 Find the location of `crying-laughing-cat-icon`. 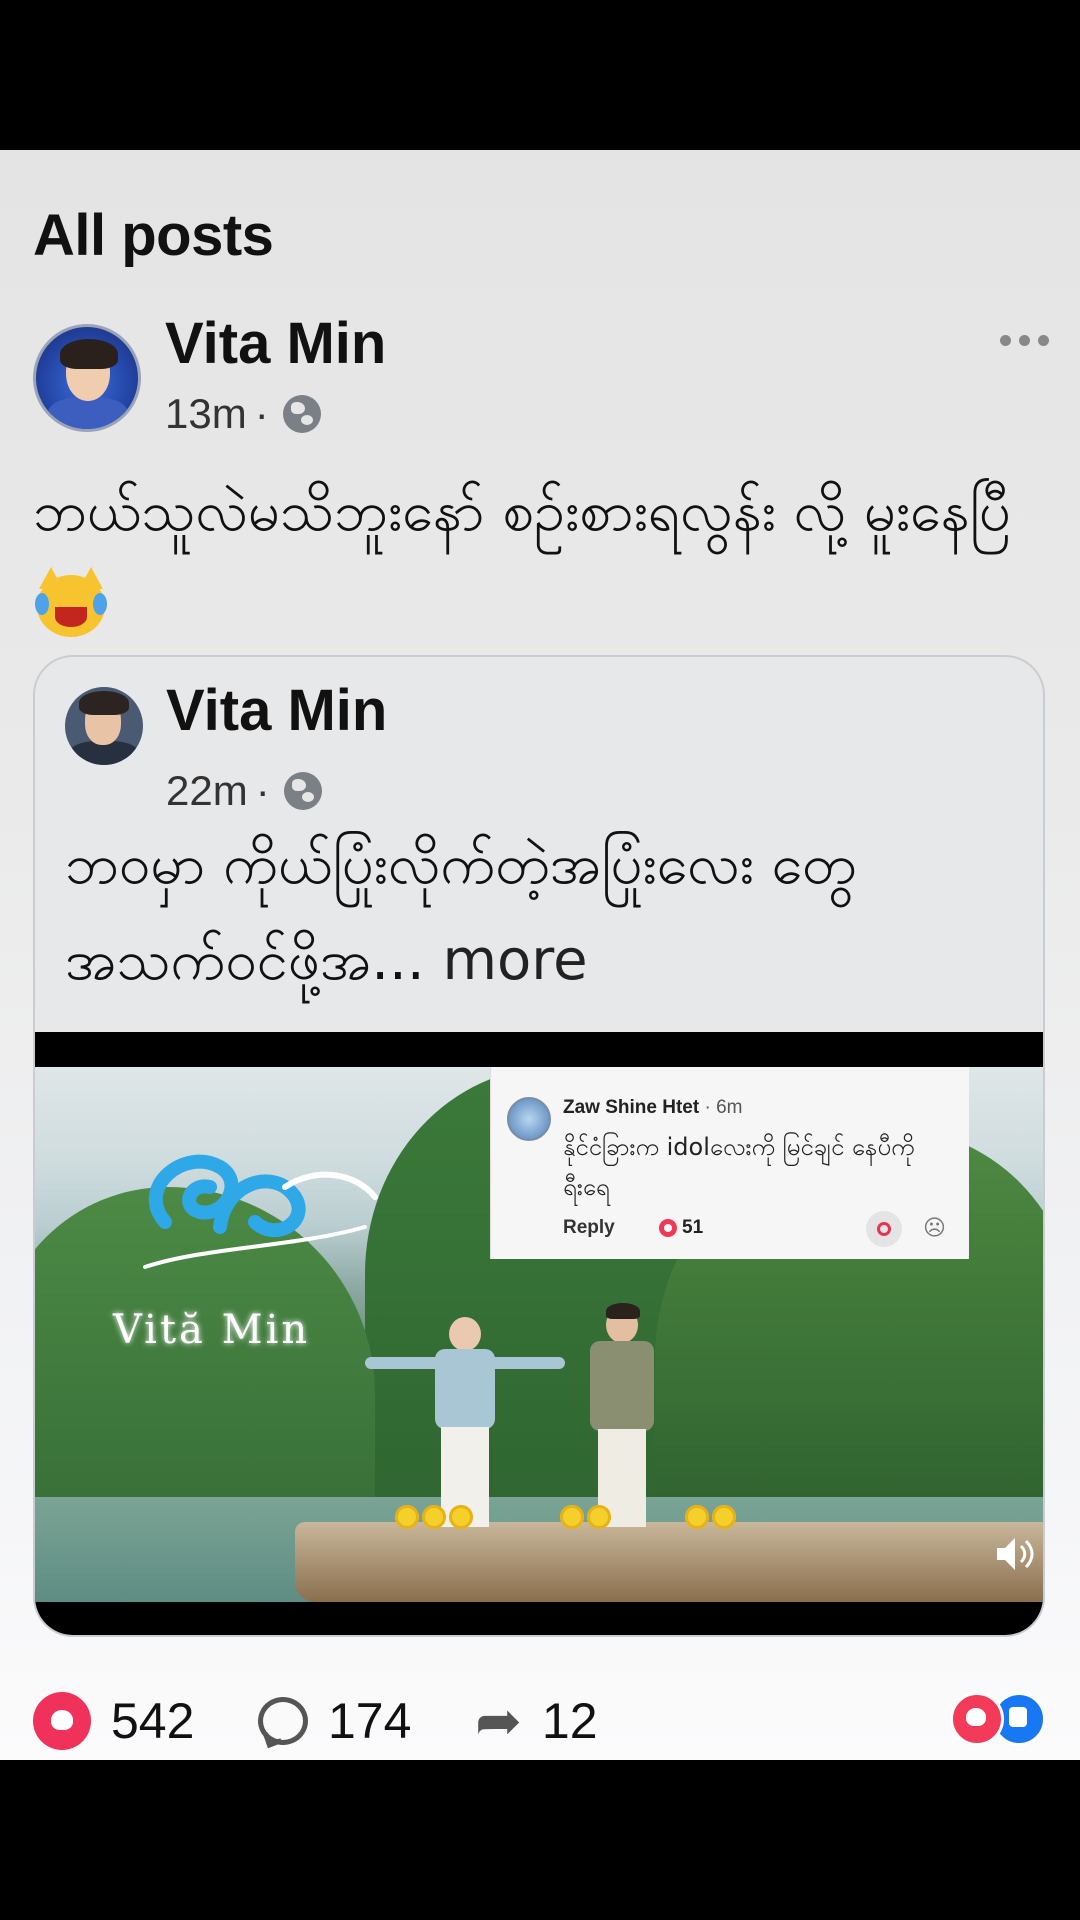

crying-laughing-cat-icon is located at coordinates (71, 602).